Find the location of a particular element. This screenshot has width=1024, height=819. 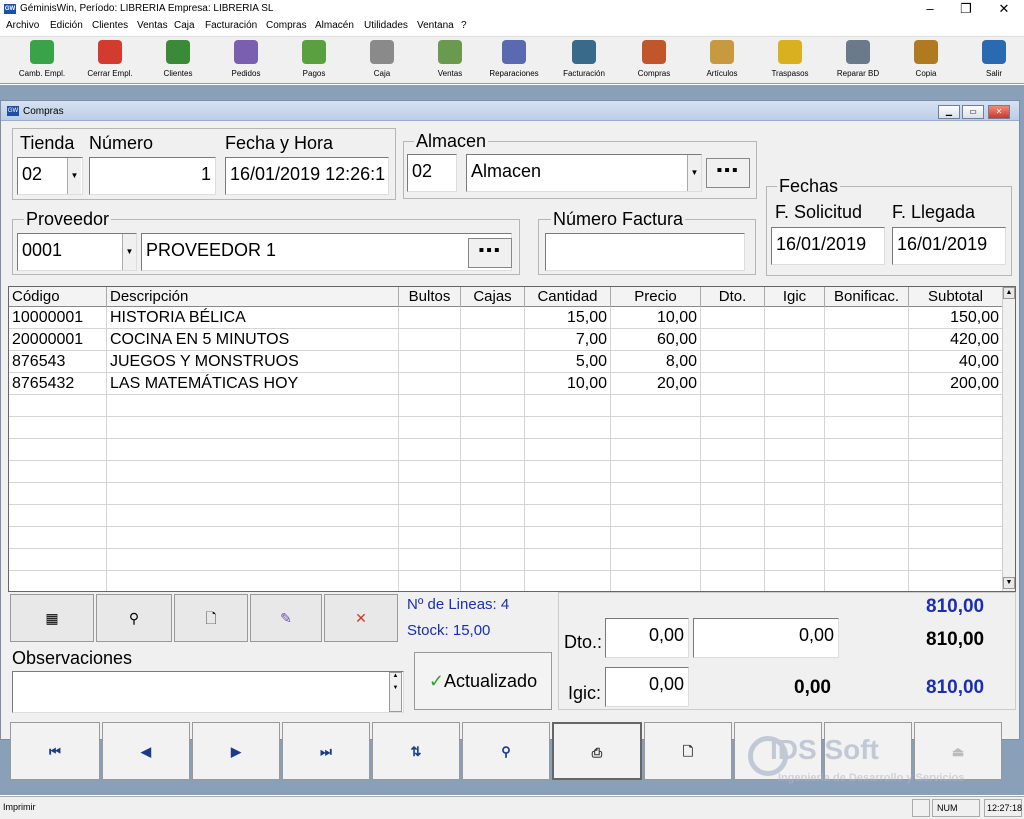

almacen-code-field: 02 is located at coordinates (432, 173).